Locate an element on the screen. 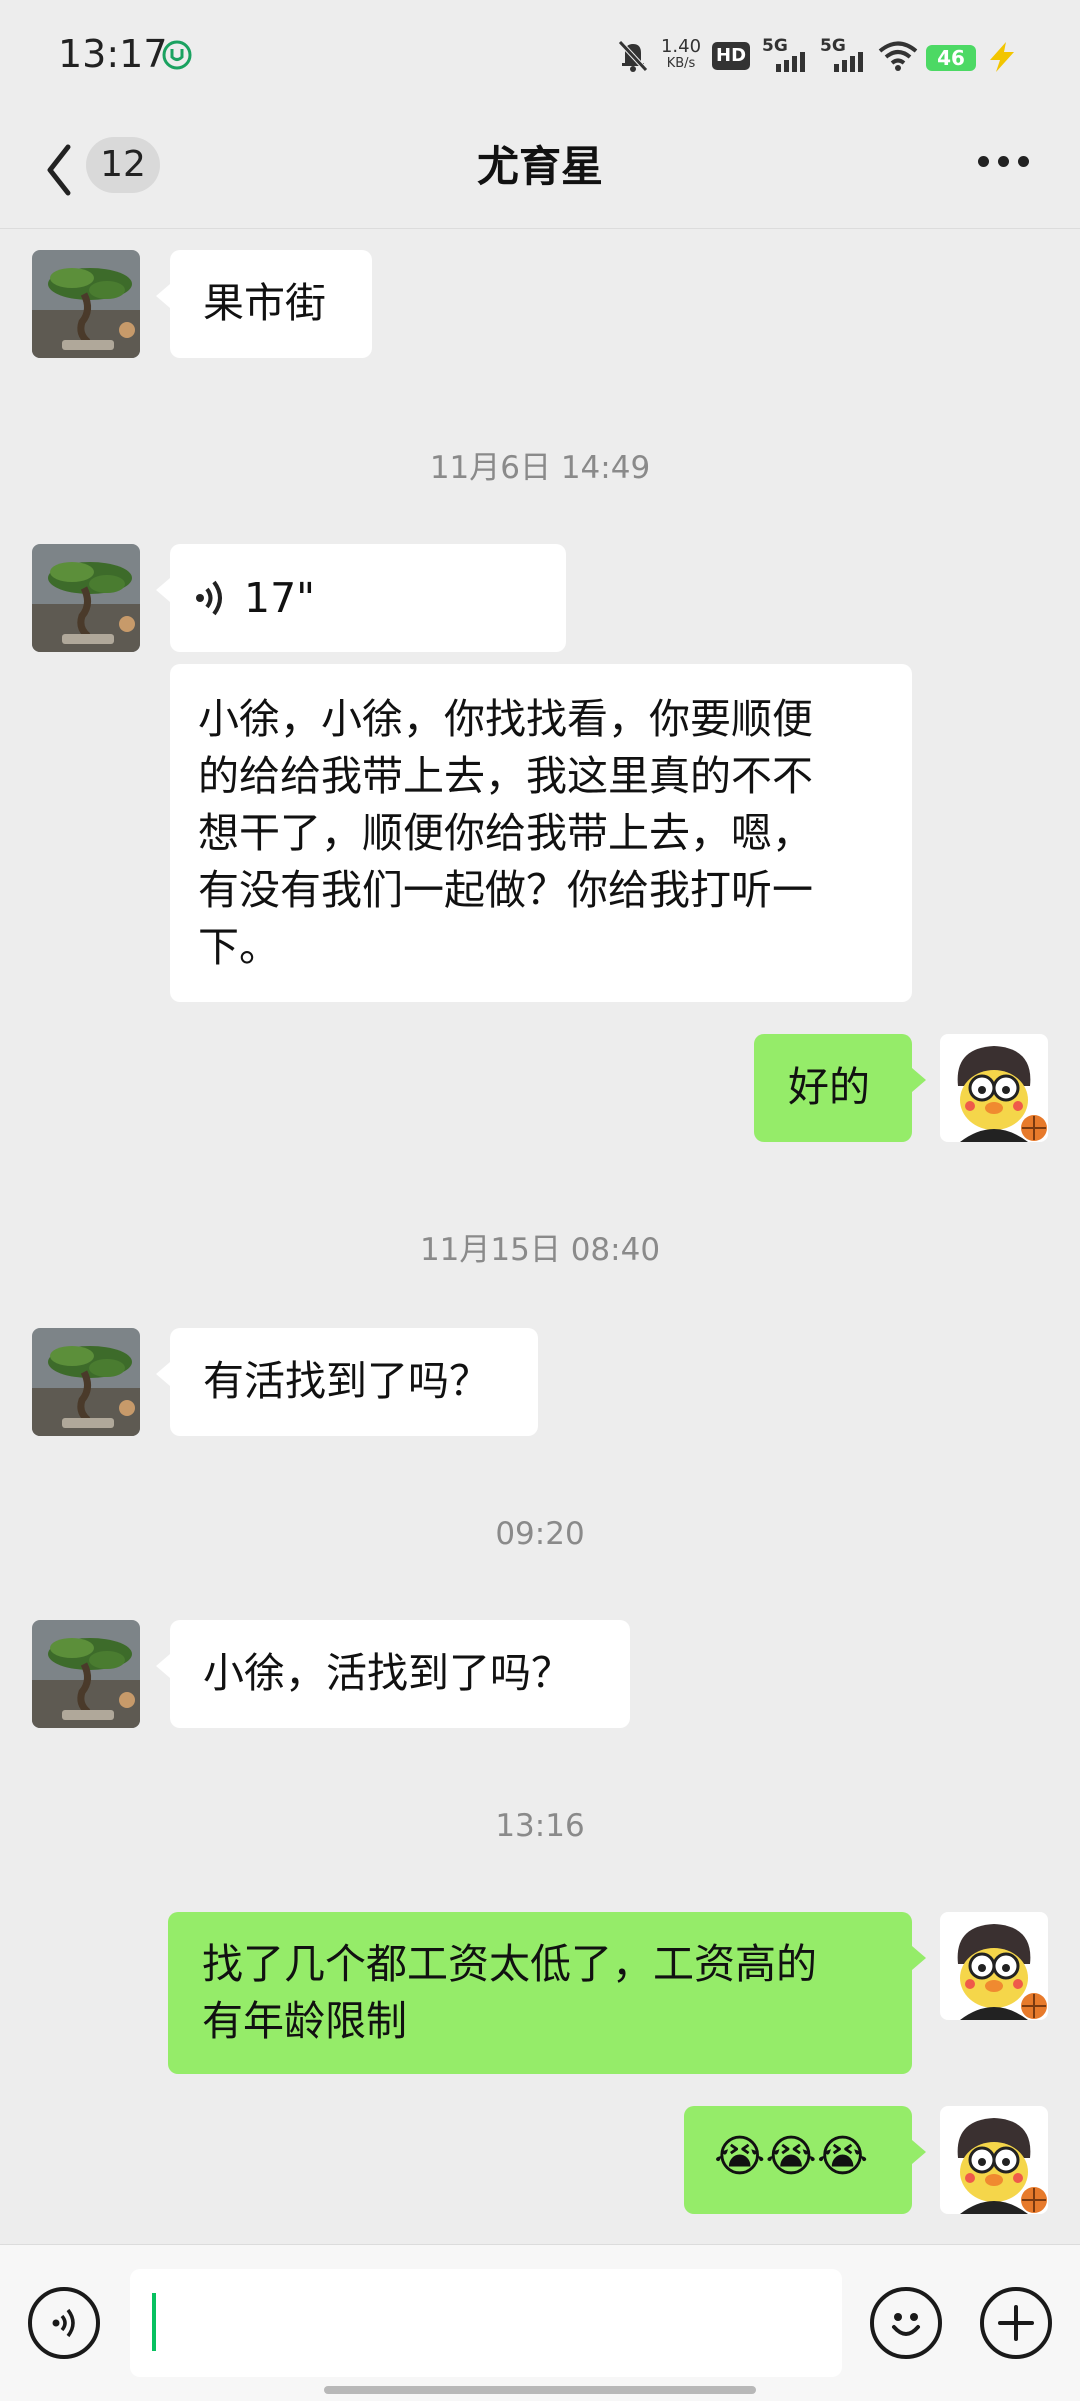 This screenshot has width=1080, height=2401. more-functions-button is located at coordinates (1016, 2323).